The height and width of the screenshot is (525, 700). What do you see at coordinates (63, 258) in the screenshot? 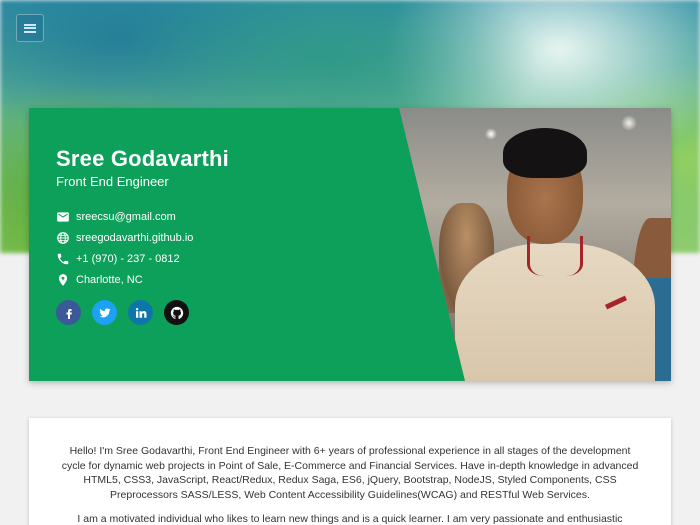
I see `phone-icon` at bounding box center [63, 258].